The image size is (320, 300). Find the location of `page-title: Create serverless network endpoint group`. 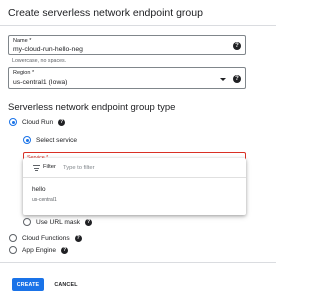

page-title: Create serverless network endpoint group is located at coordinates (105, 13).